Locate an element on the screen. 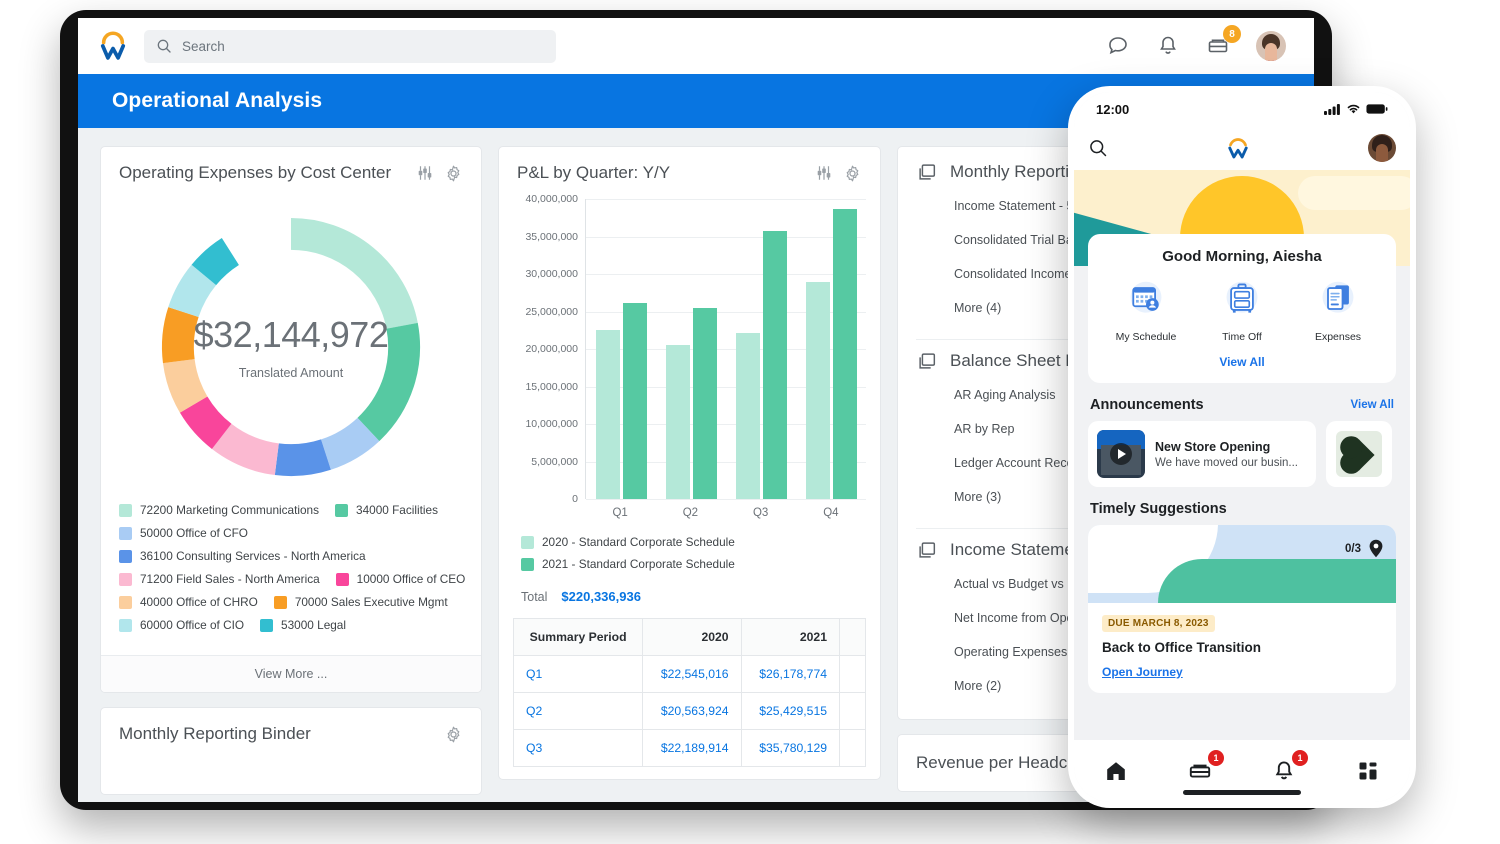 The image size is (1500, 844). y-tick: 5,000,000 is located at coordinates (554, 461).